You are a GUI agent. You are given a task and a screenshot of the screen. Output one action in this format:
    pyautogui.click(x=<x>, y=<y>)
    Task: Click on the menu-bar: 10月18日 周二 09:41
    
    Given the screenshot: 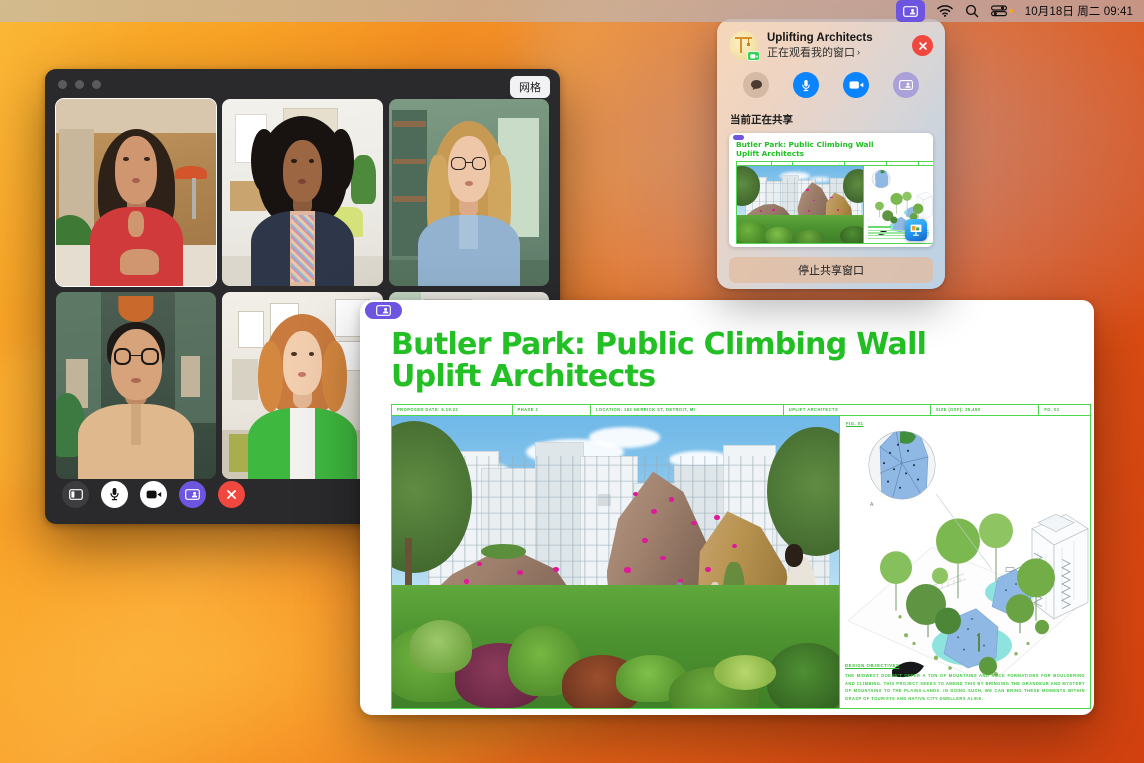 What is the action you would take?
    pyautogui.click(x=572, y=11)
    